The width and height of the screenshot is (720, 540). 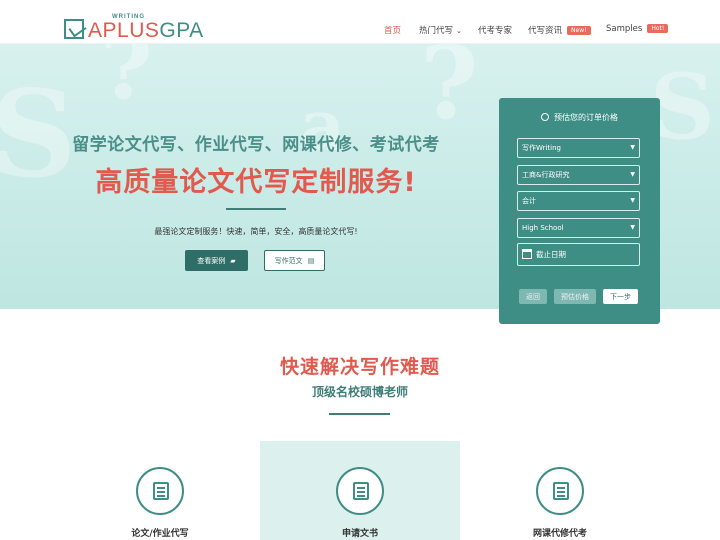 I want to click on academic-level-select: High School ▼, so click(x=578, y=228).